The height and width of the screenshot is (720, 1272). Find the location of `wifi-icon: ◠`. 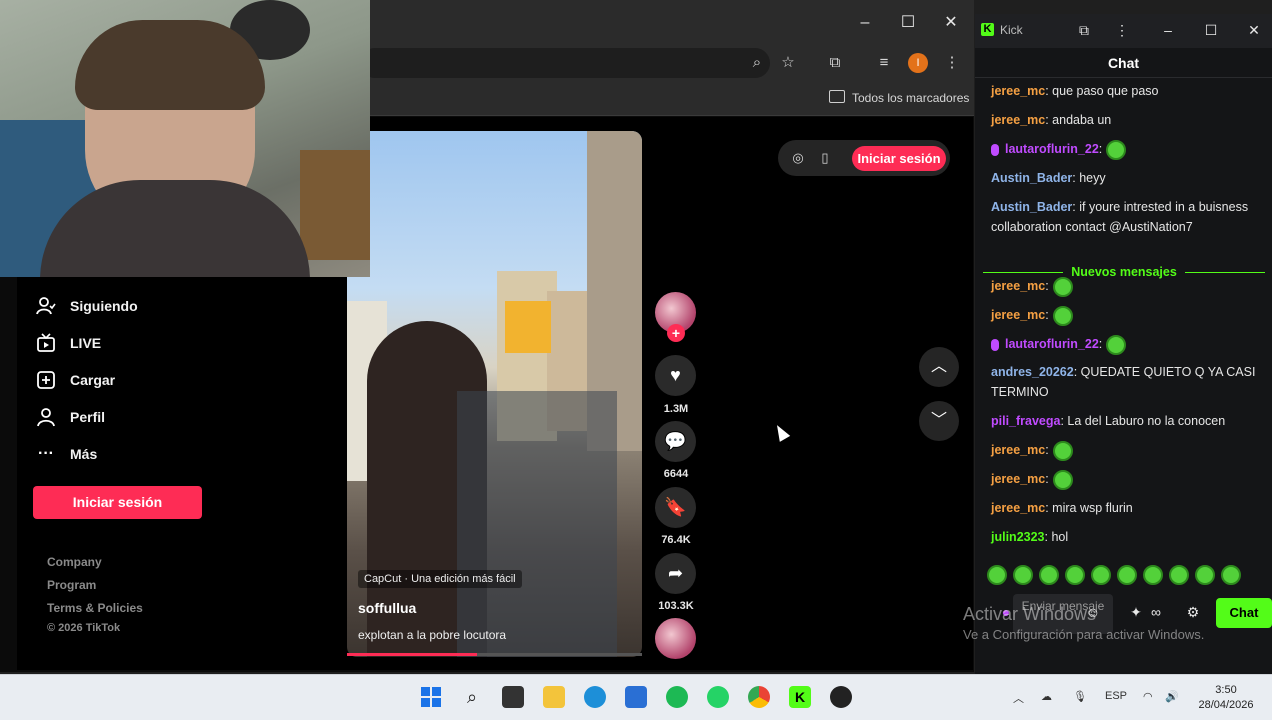

wifi-icon: ◠ is located at coordinates (1148, 696).